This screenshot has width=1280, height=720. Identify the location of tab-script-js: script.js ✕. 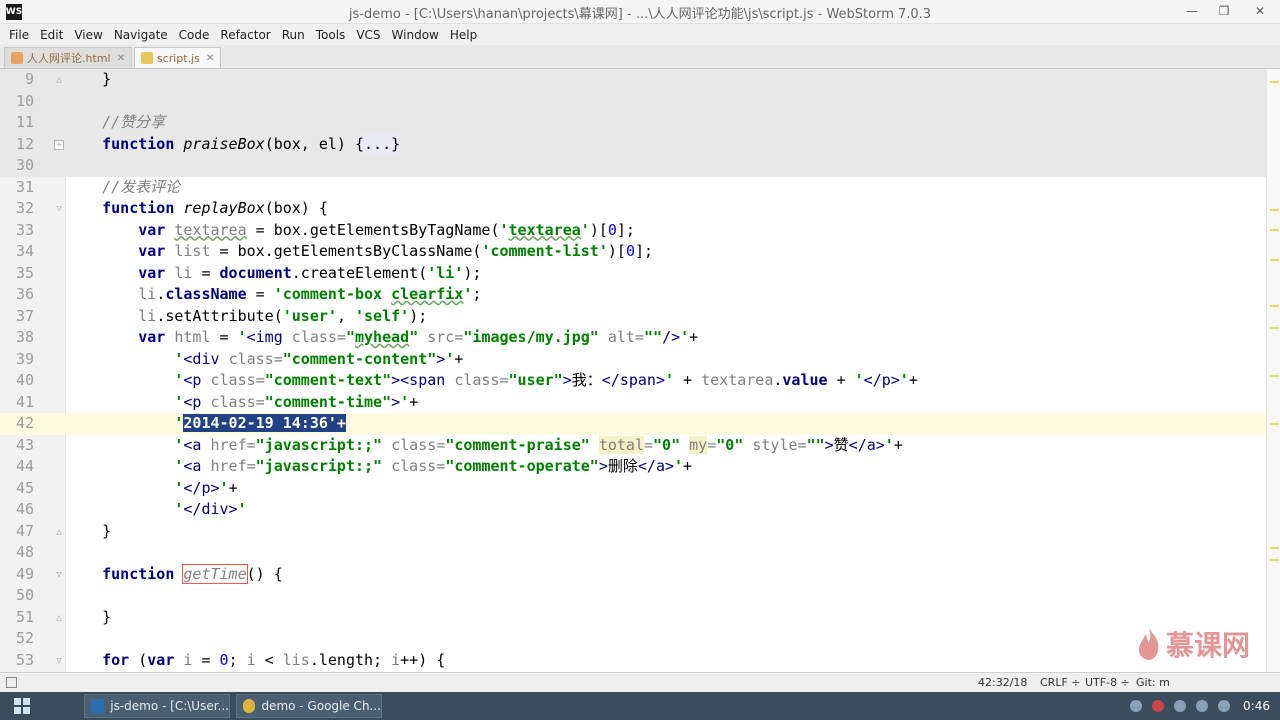
(177, 57).